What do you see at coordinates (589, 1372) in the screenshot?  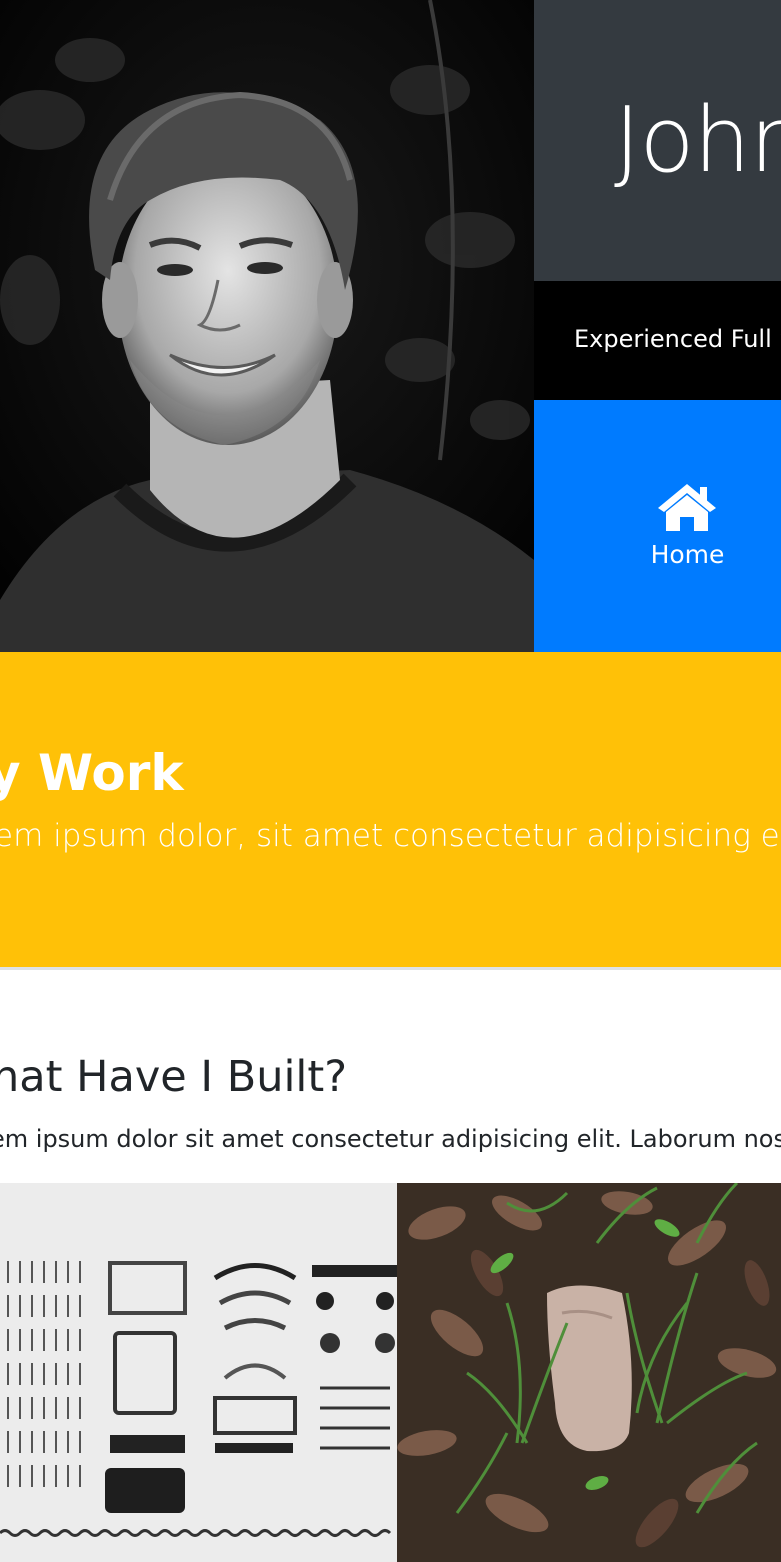 I see `gallery-image-leaves` at bounding box center [589, 1372].